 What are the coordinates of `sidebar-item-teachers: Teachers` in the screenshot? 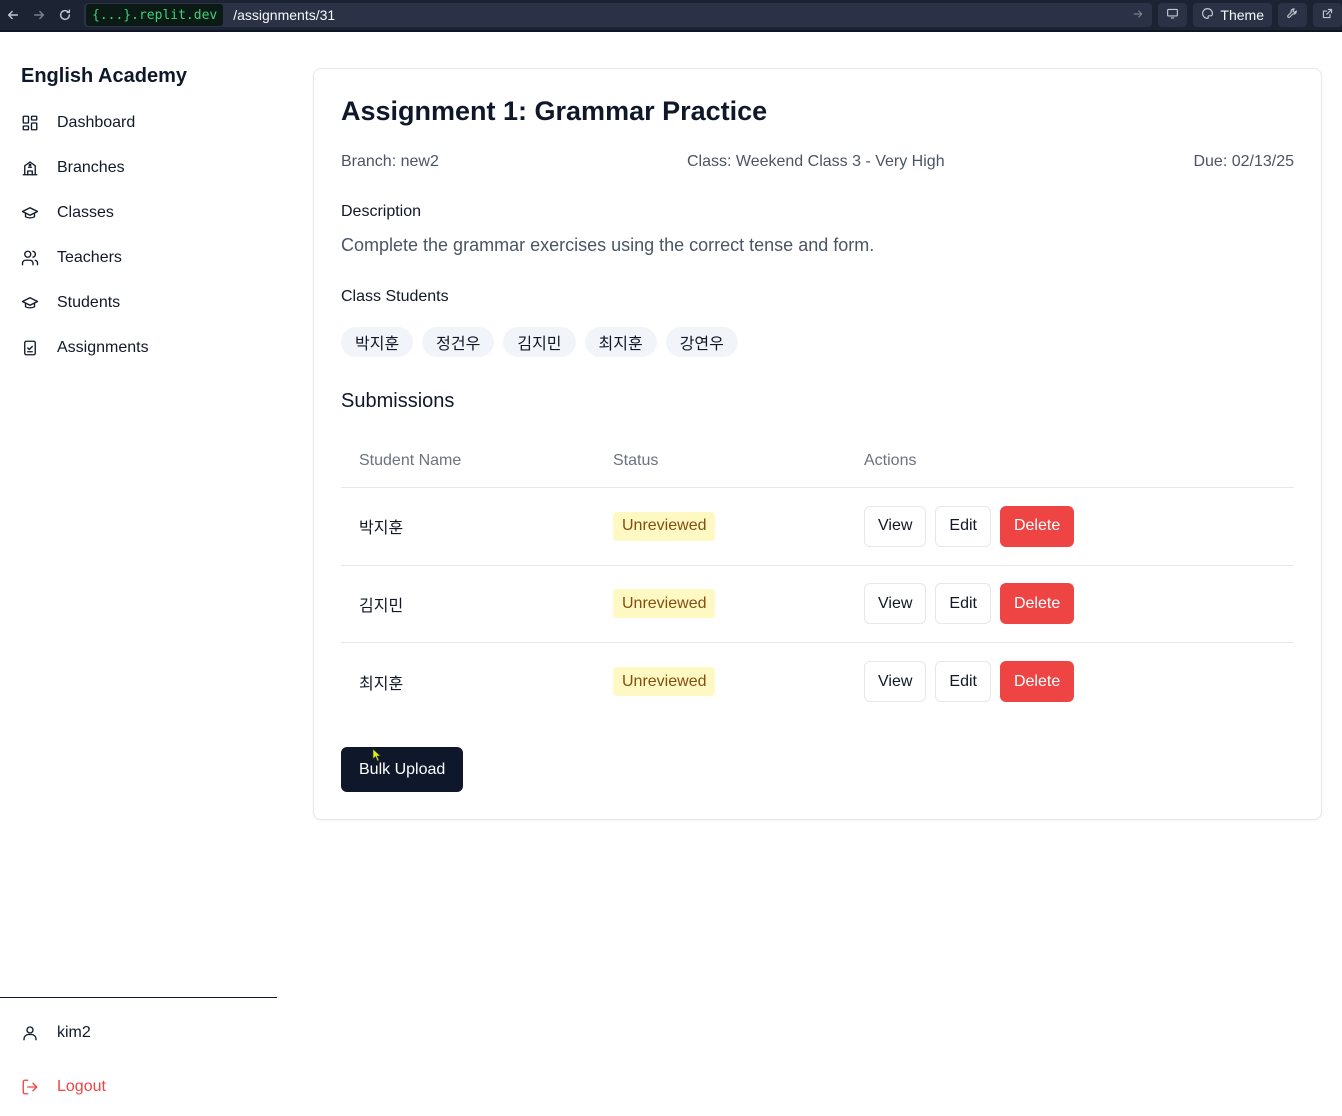 It's located at (138, 257).